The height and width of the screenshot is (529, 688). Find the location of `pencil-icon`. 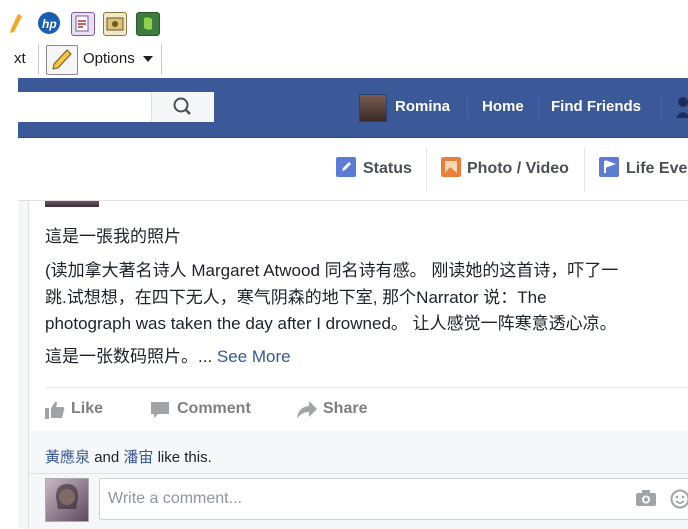

pencil-icon is located at coordinates (62, 69).